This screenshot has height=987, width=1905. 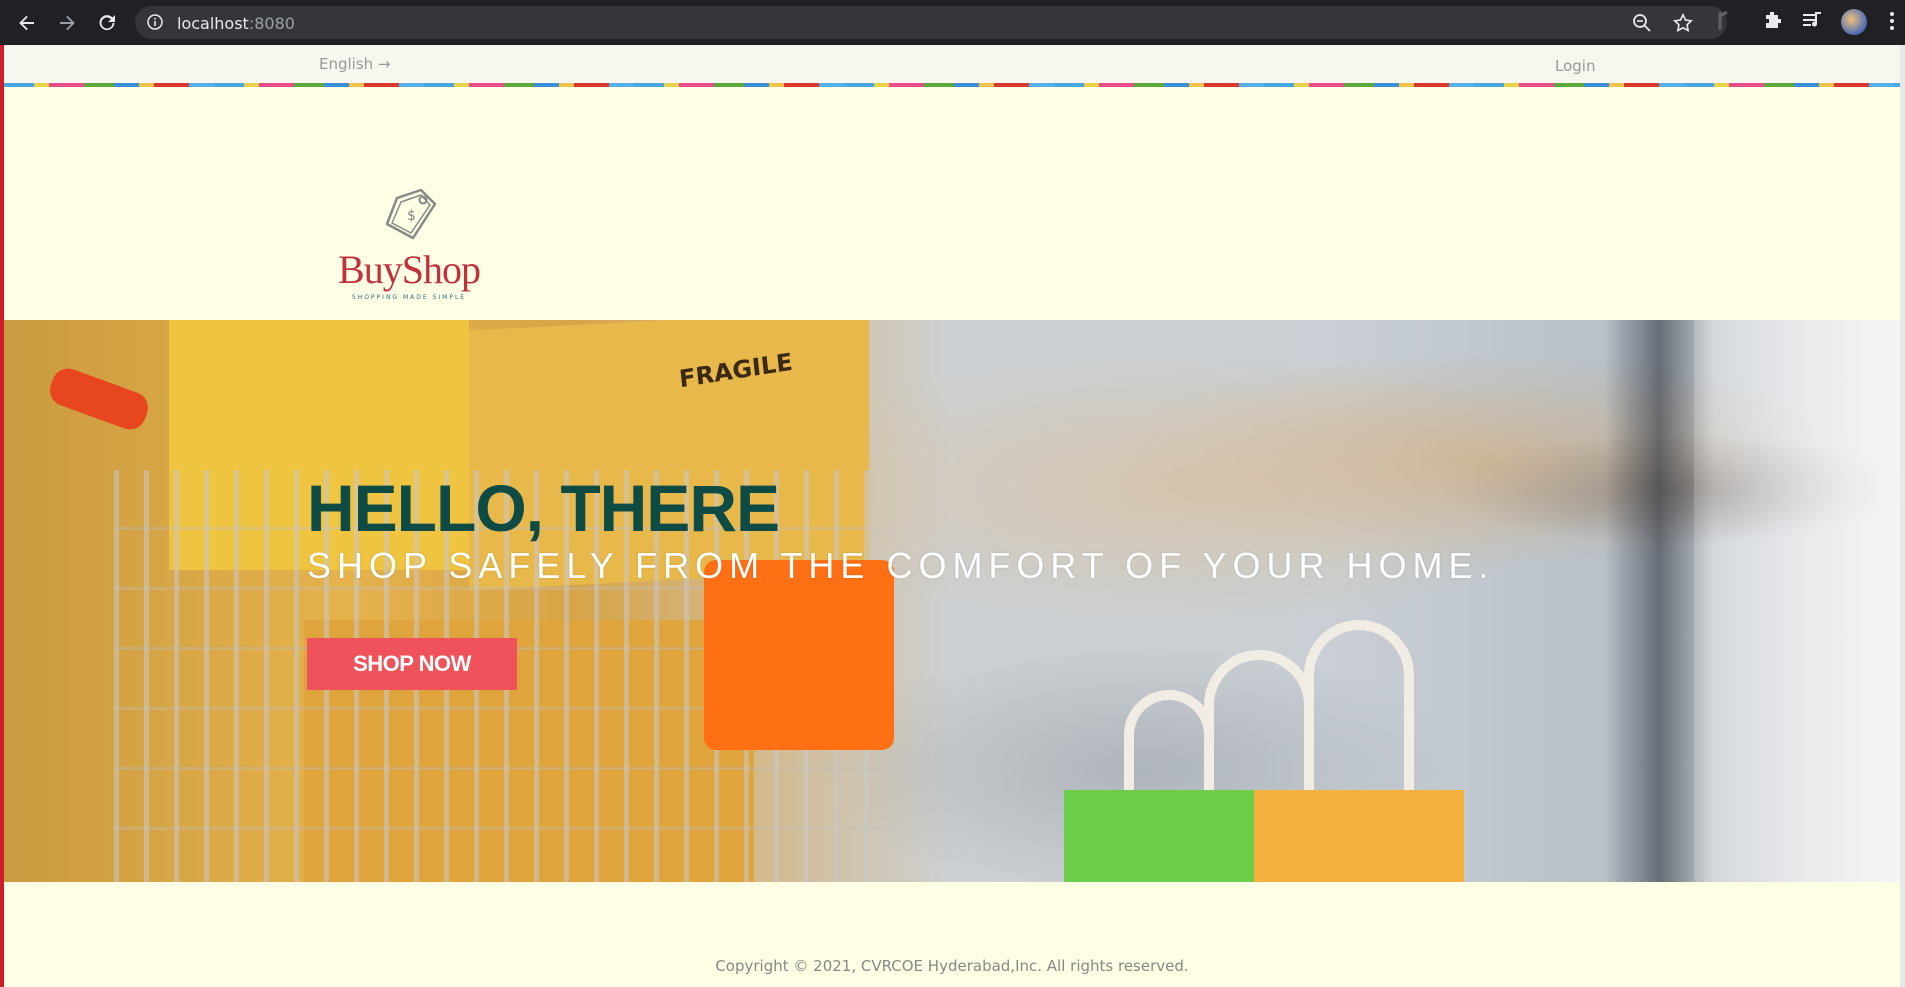 I want to click on back-button, so click(x=27, y=23).